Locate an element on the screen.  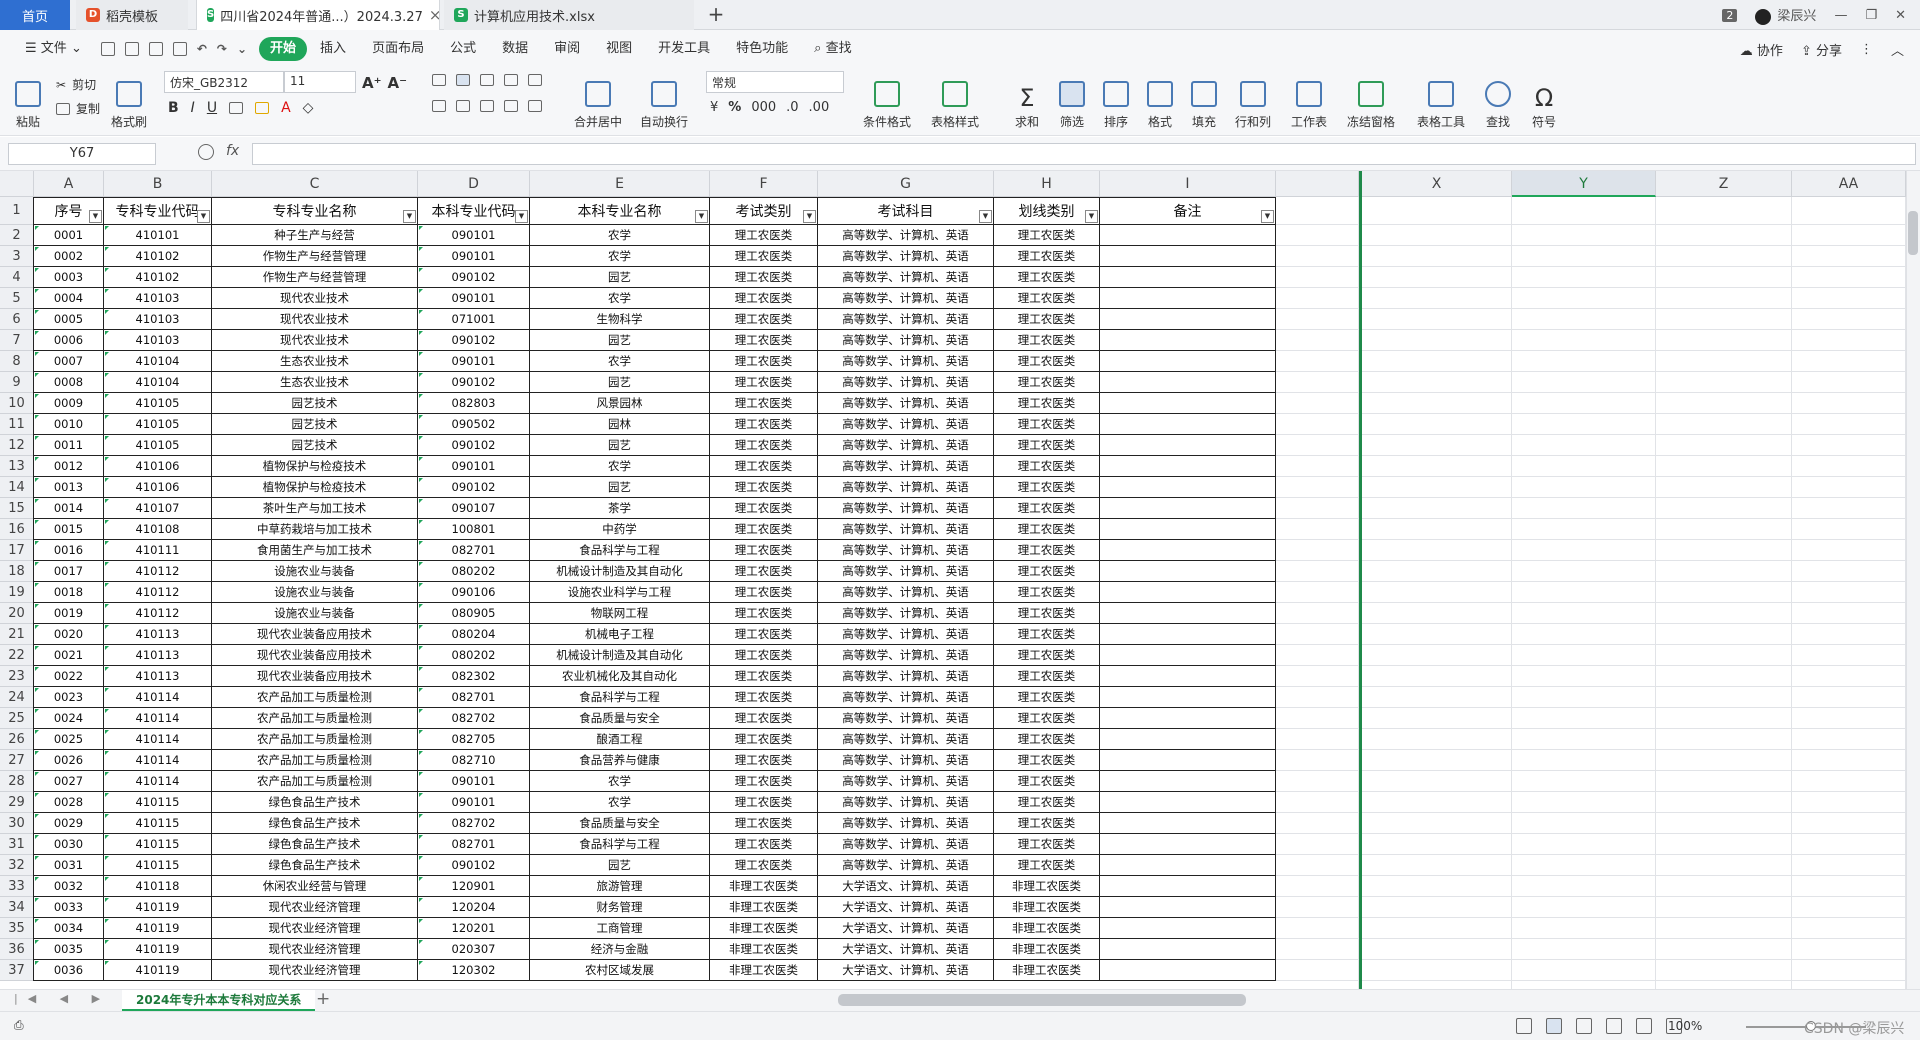
close-window-icon: ✕ is located at coordinates (1900, 15).